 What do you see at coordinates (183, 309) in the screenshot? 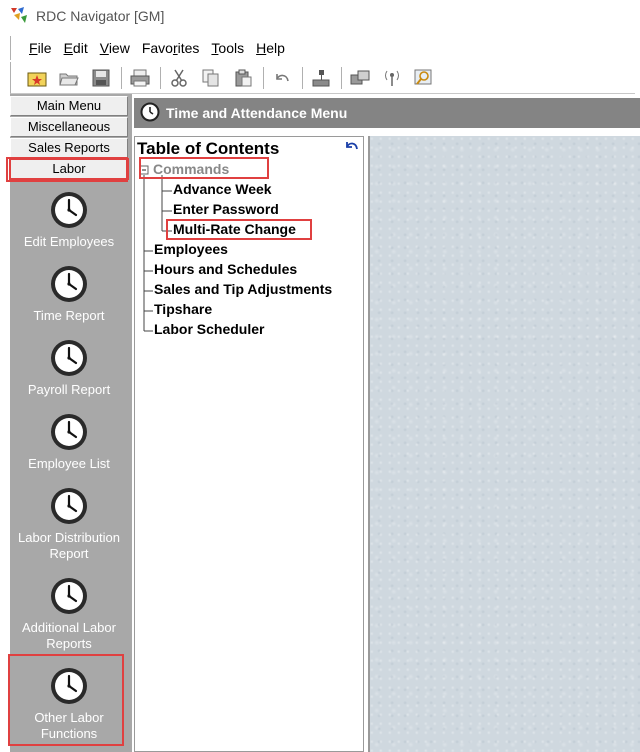
I see `toc-tipshare: Tipshare` at bounding box center [183, 309].